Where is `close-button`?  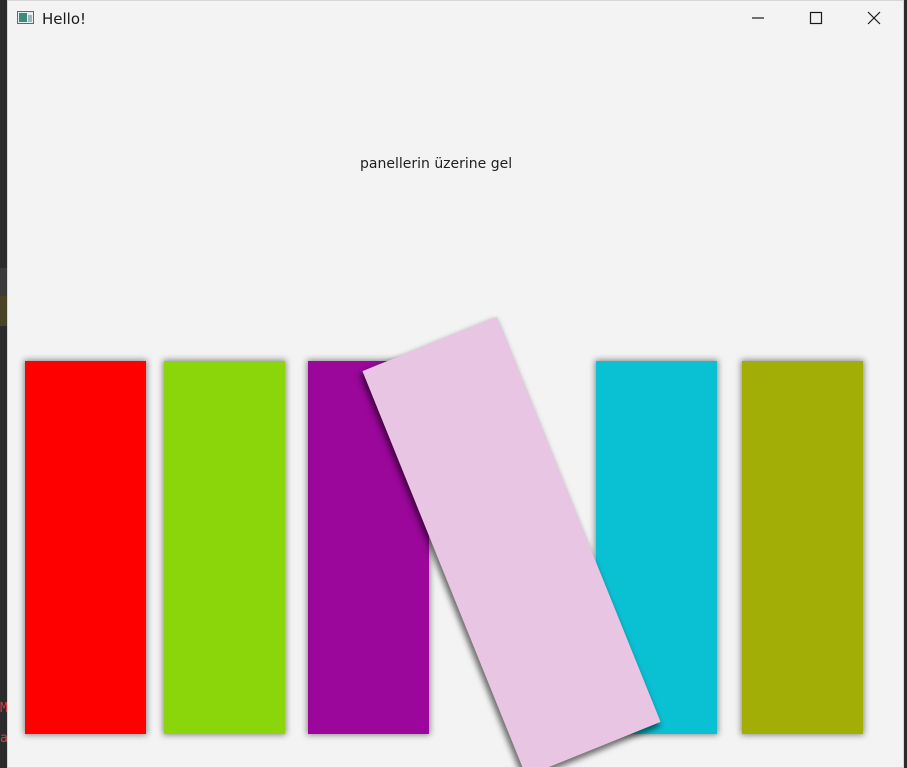
close-button is located at coordinates (874, 18).